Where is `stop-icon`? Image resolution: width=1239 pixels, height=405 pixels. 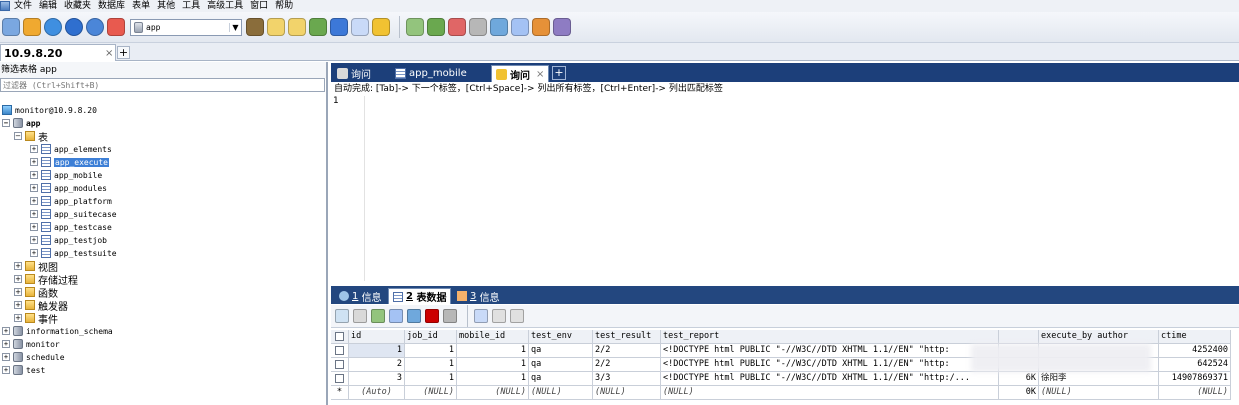 stop-icon is located at coordinates (318, 27).